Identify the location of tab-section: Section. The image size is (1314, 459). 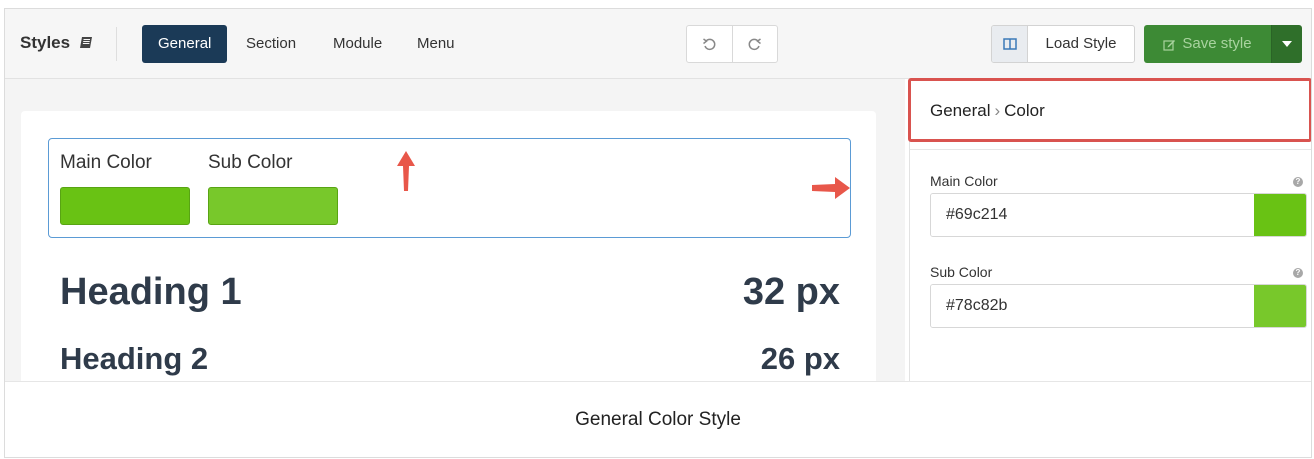
(271, 44).